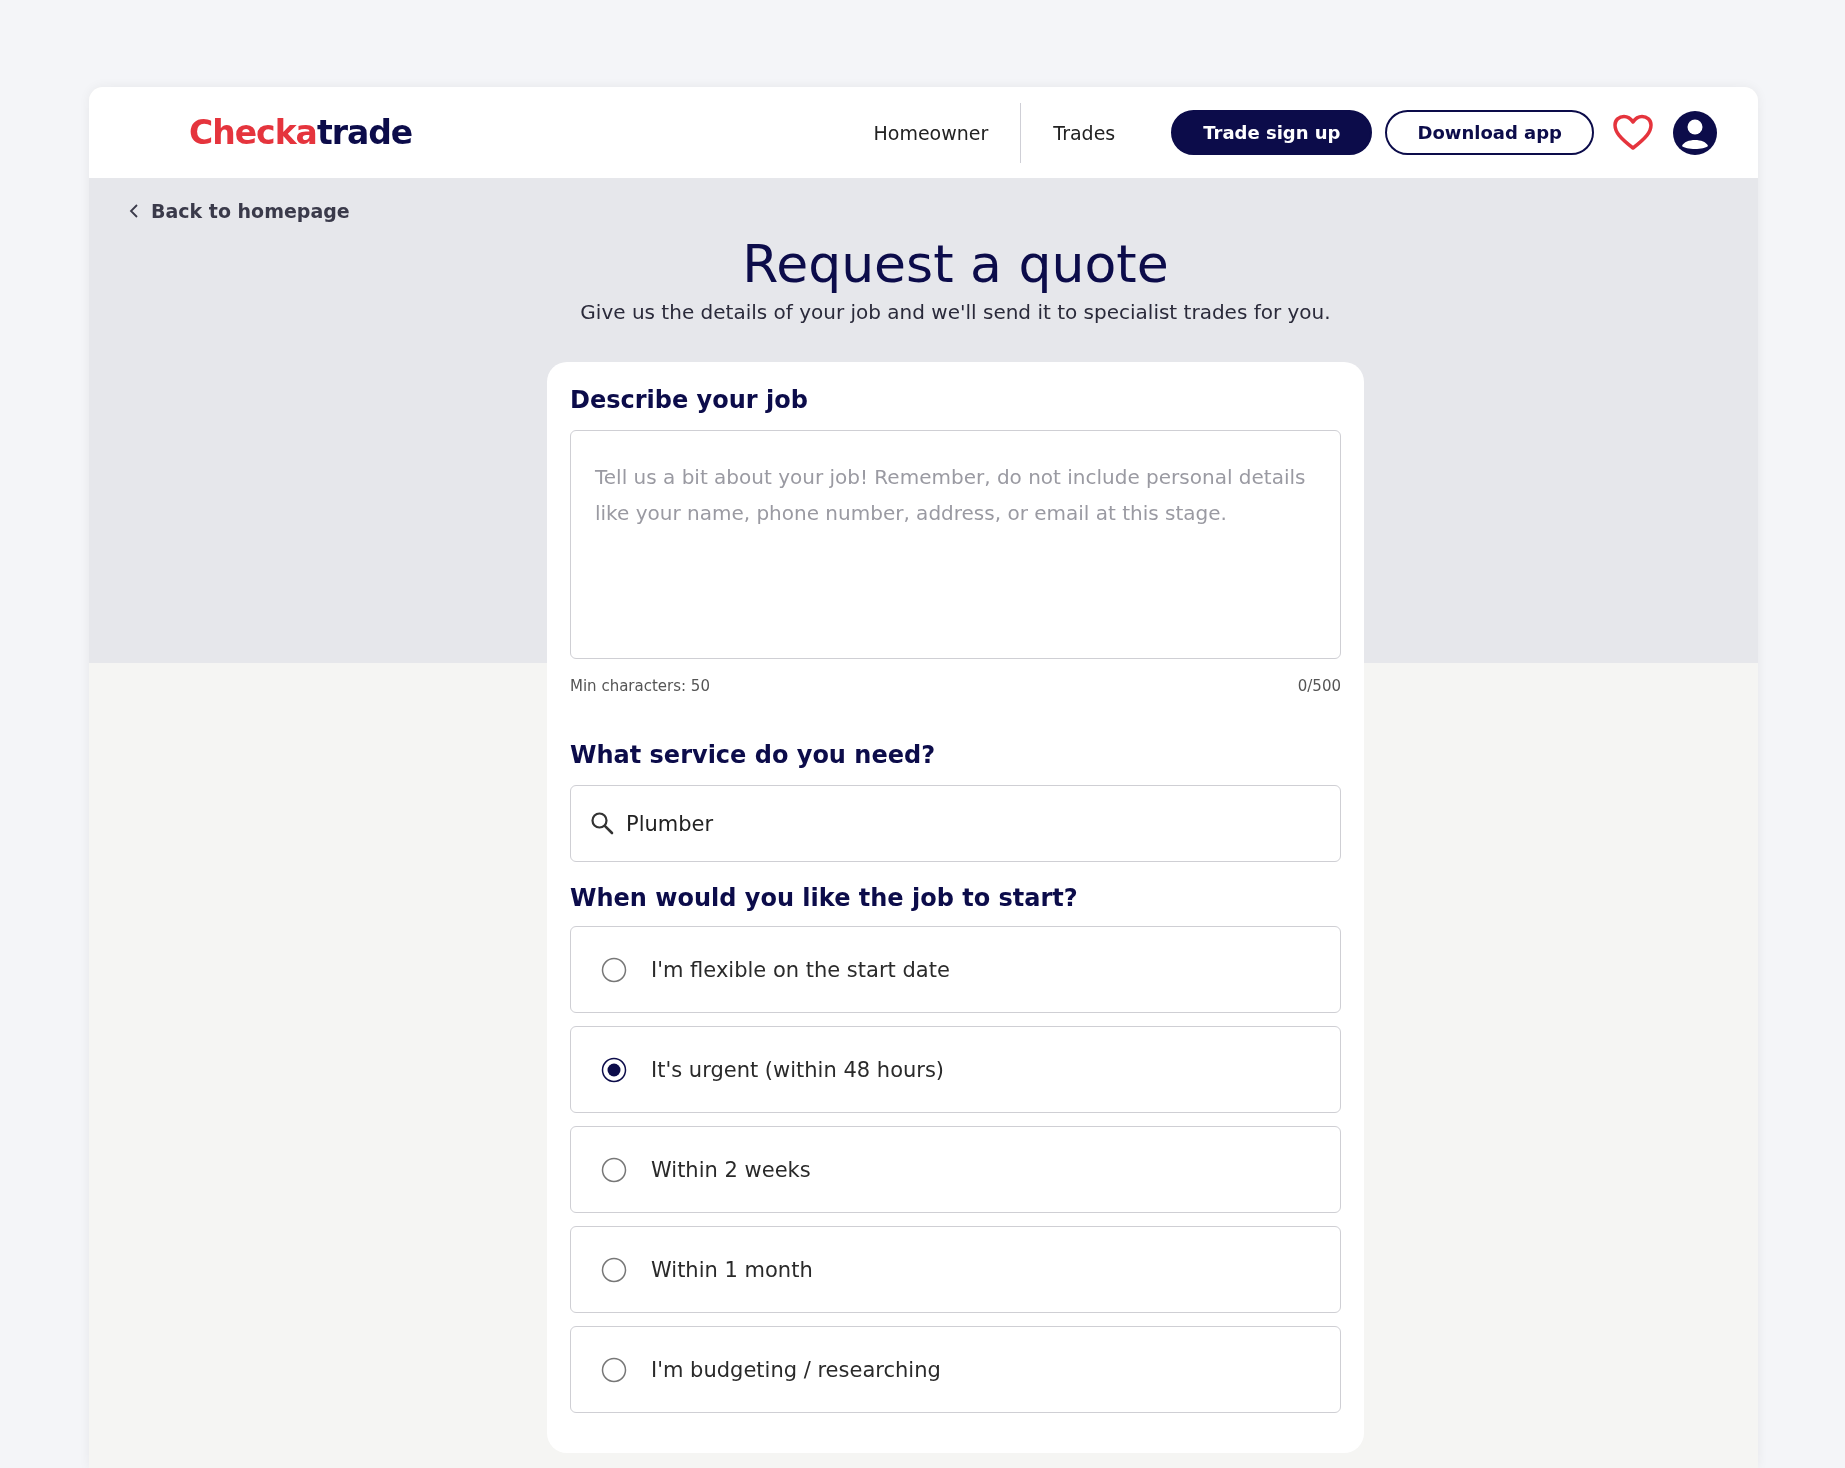 This screenshot has width=1845, height=1468. Describe the element at coordinates (1084, 132) in the screenshot. I see `nav-link: Trades` at that location.